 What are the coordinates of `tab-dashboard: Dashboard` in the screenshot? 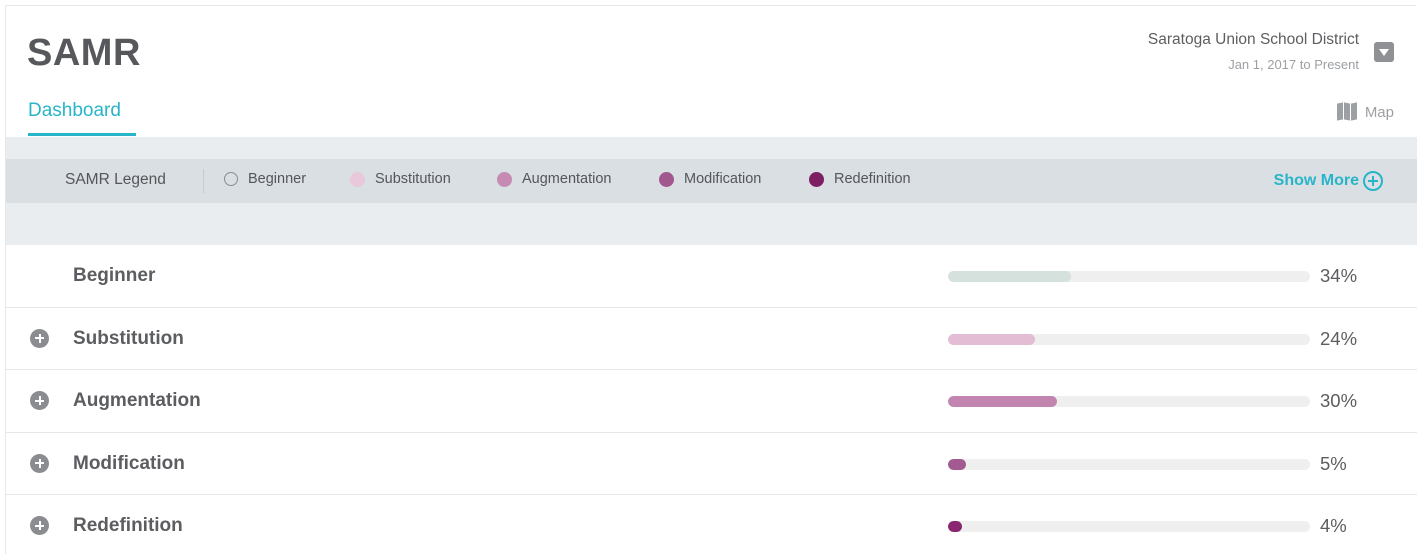 It's located at (74, 111).